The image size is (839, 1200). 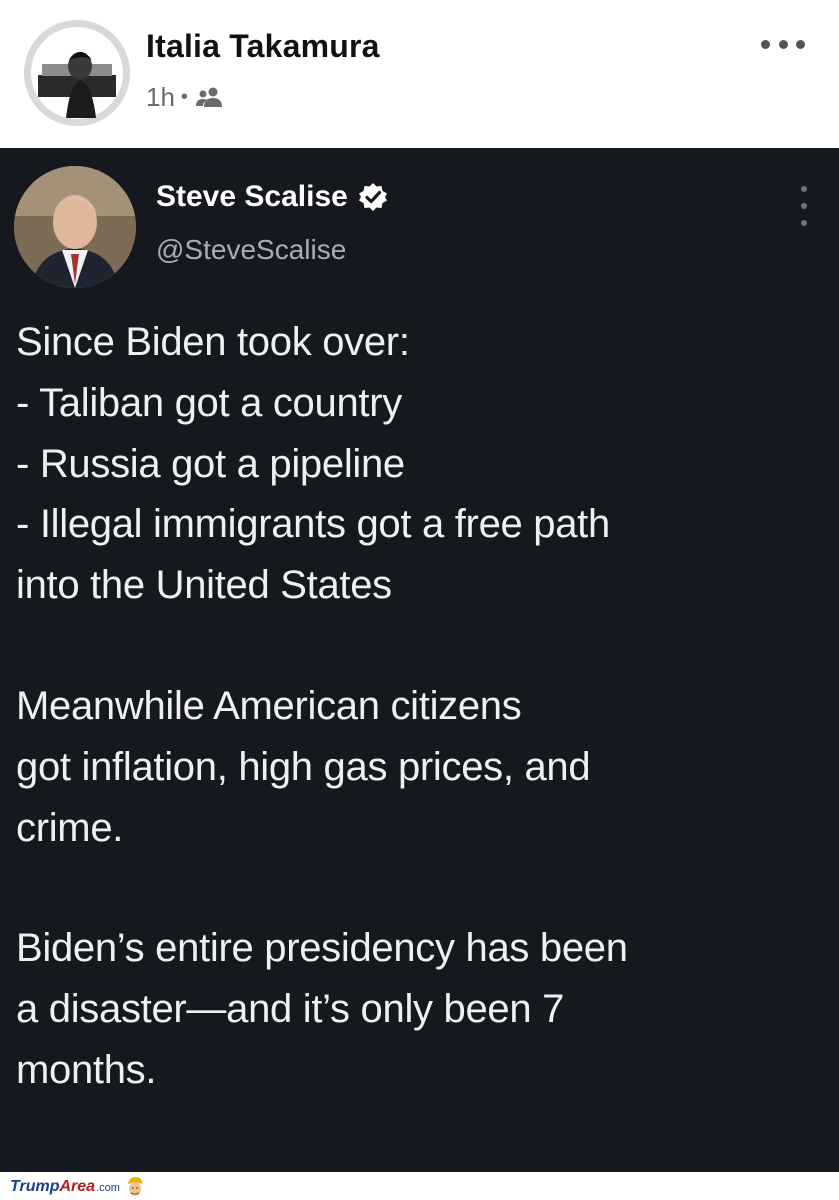 What do you see at coordinates (210, 463) in the screenshot?
I see `tweet-line: - Russia got a pipeline` at bounding box center [210, 463].